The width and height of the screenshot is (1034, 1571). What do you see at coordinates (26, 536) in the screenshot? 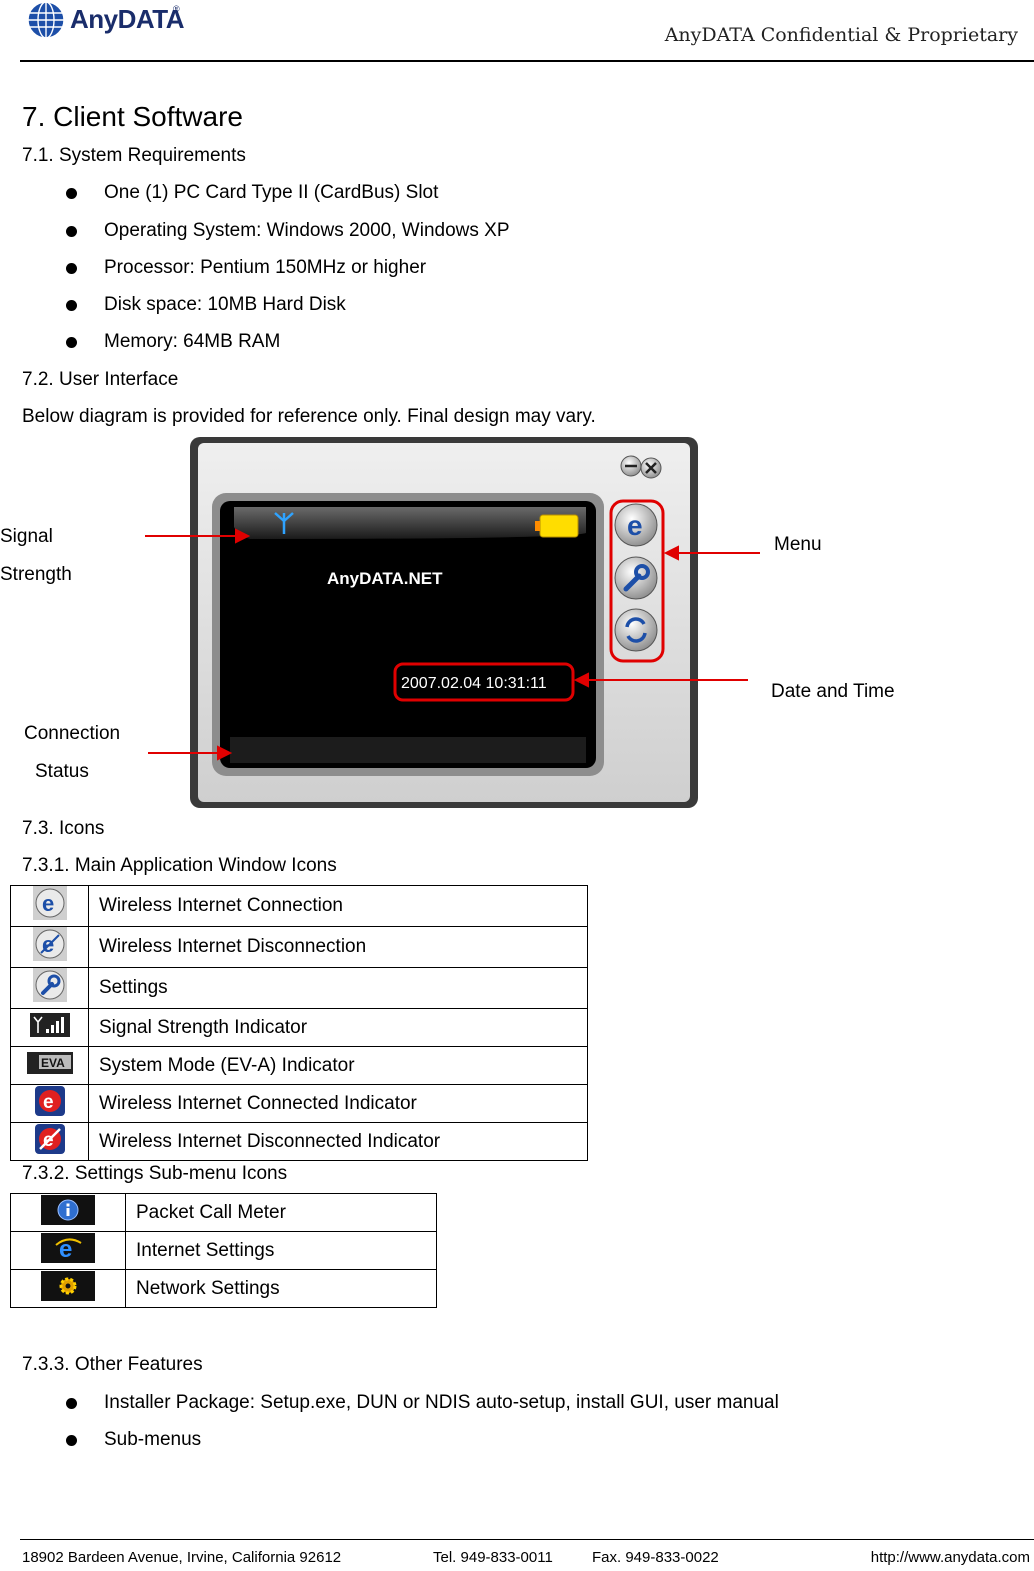
I see `label-signal: Signal` at bounding box center [26, 536].